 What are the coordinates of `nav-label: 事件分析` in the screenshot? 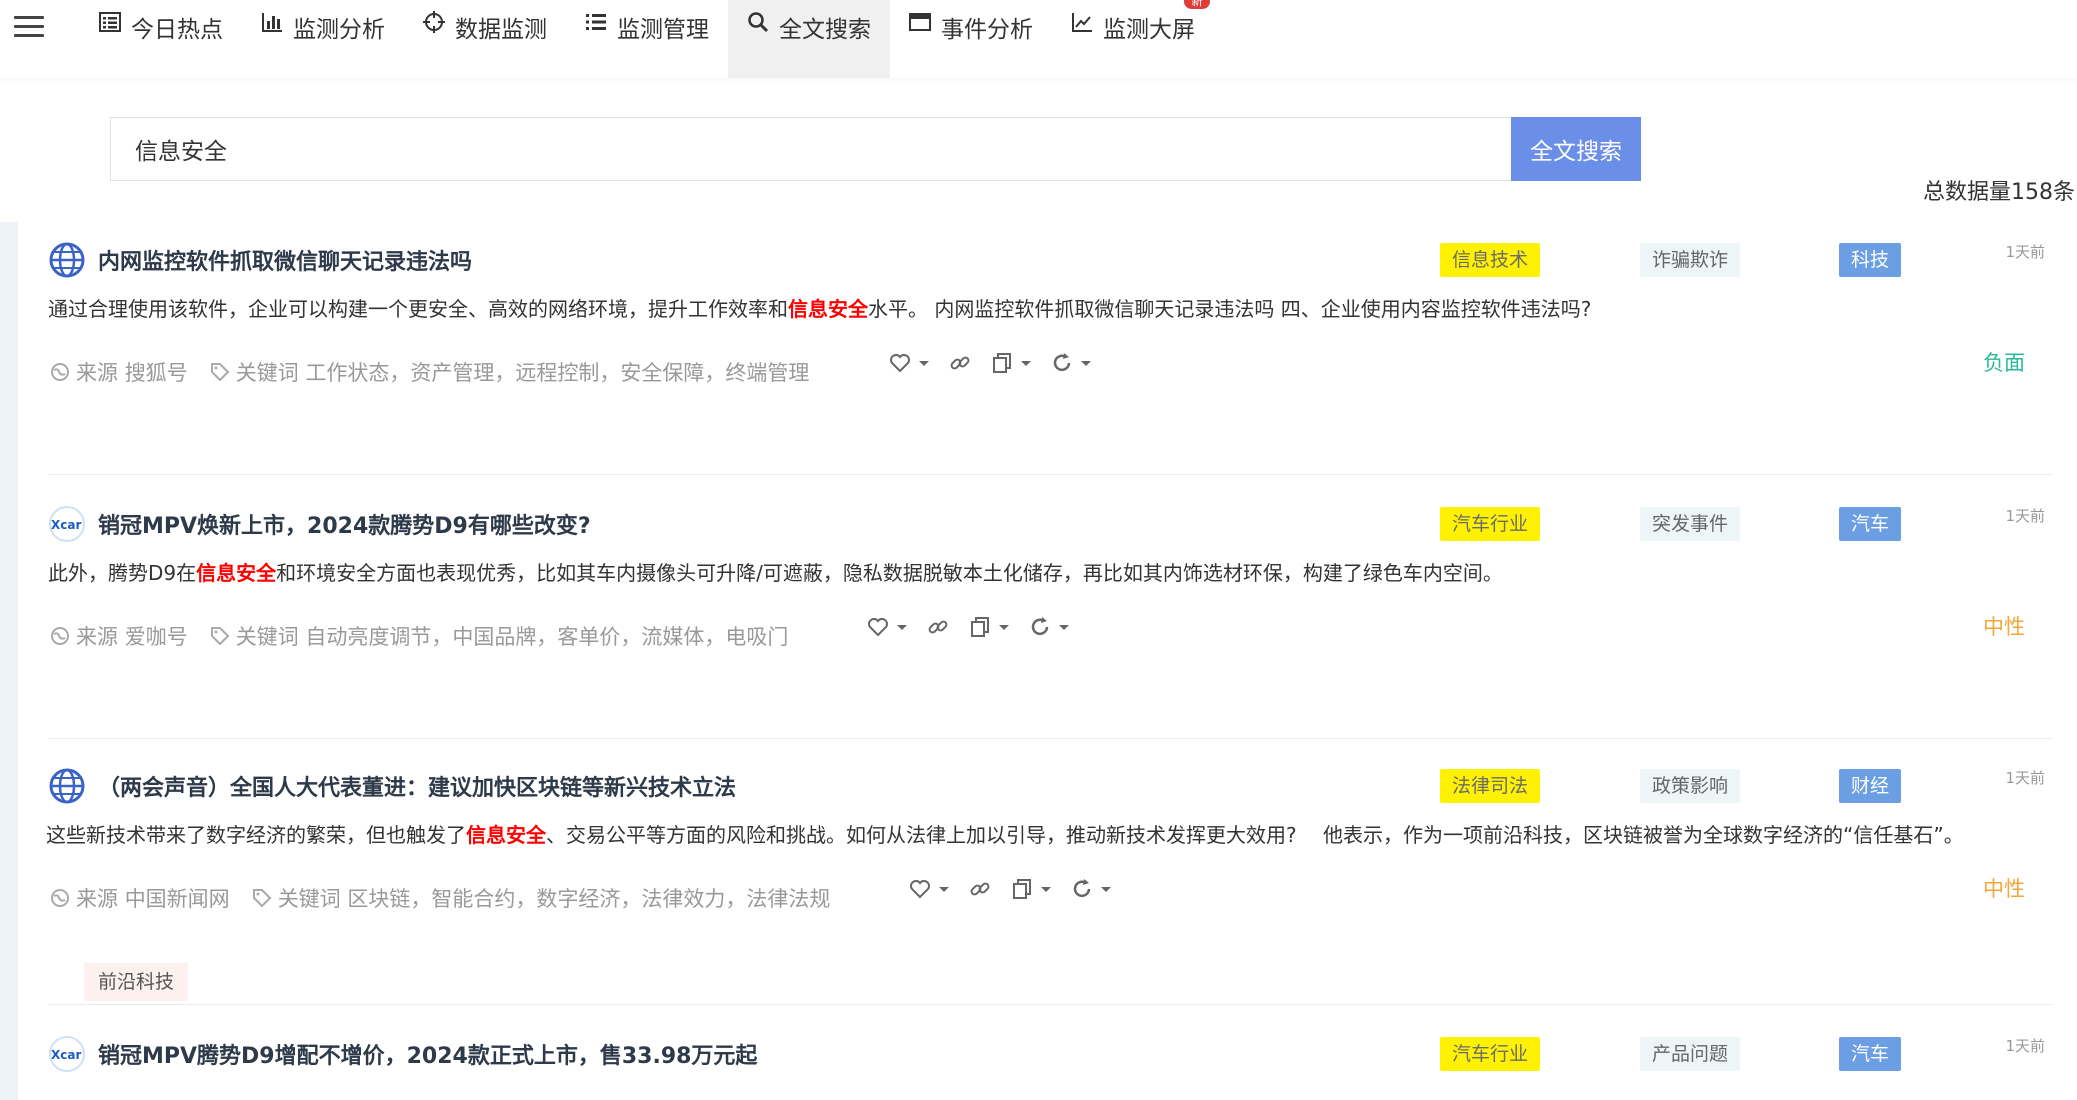 It's located at (987, 30).